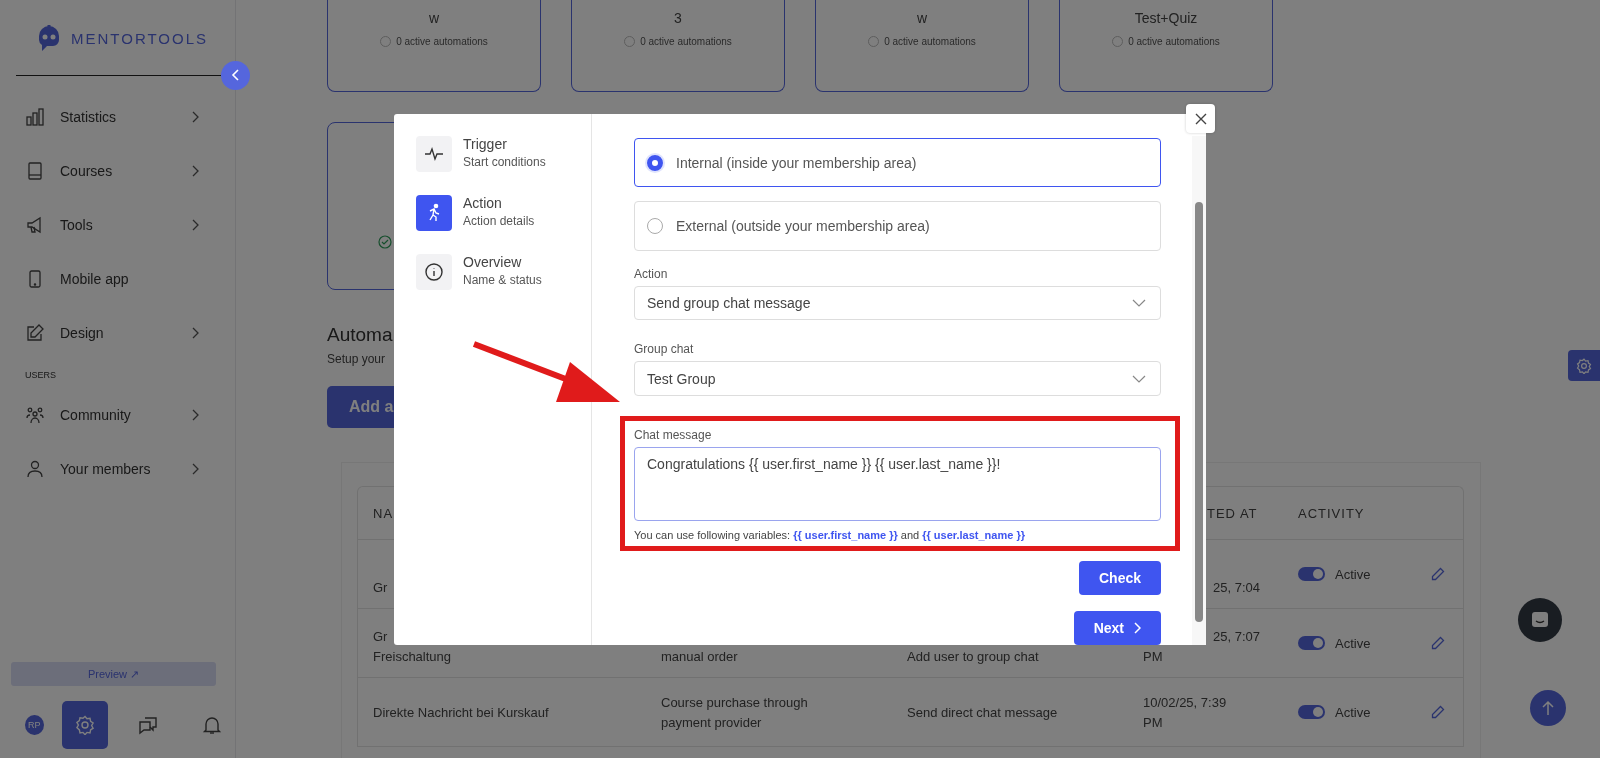 The height and width of the screenshot is (758, 1600). What do you see at coordinates (504, 162) in the screenshot?
I see `step-subtitle: Start conditions` at bounding box center [504, 162].